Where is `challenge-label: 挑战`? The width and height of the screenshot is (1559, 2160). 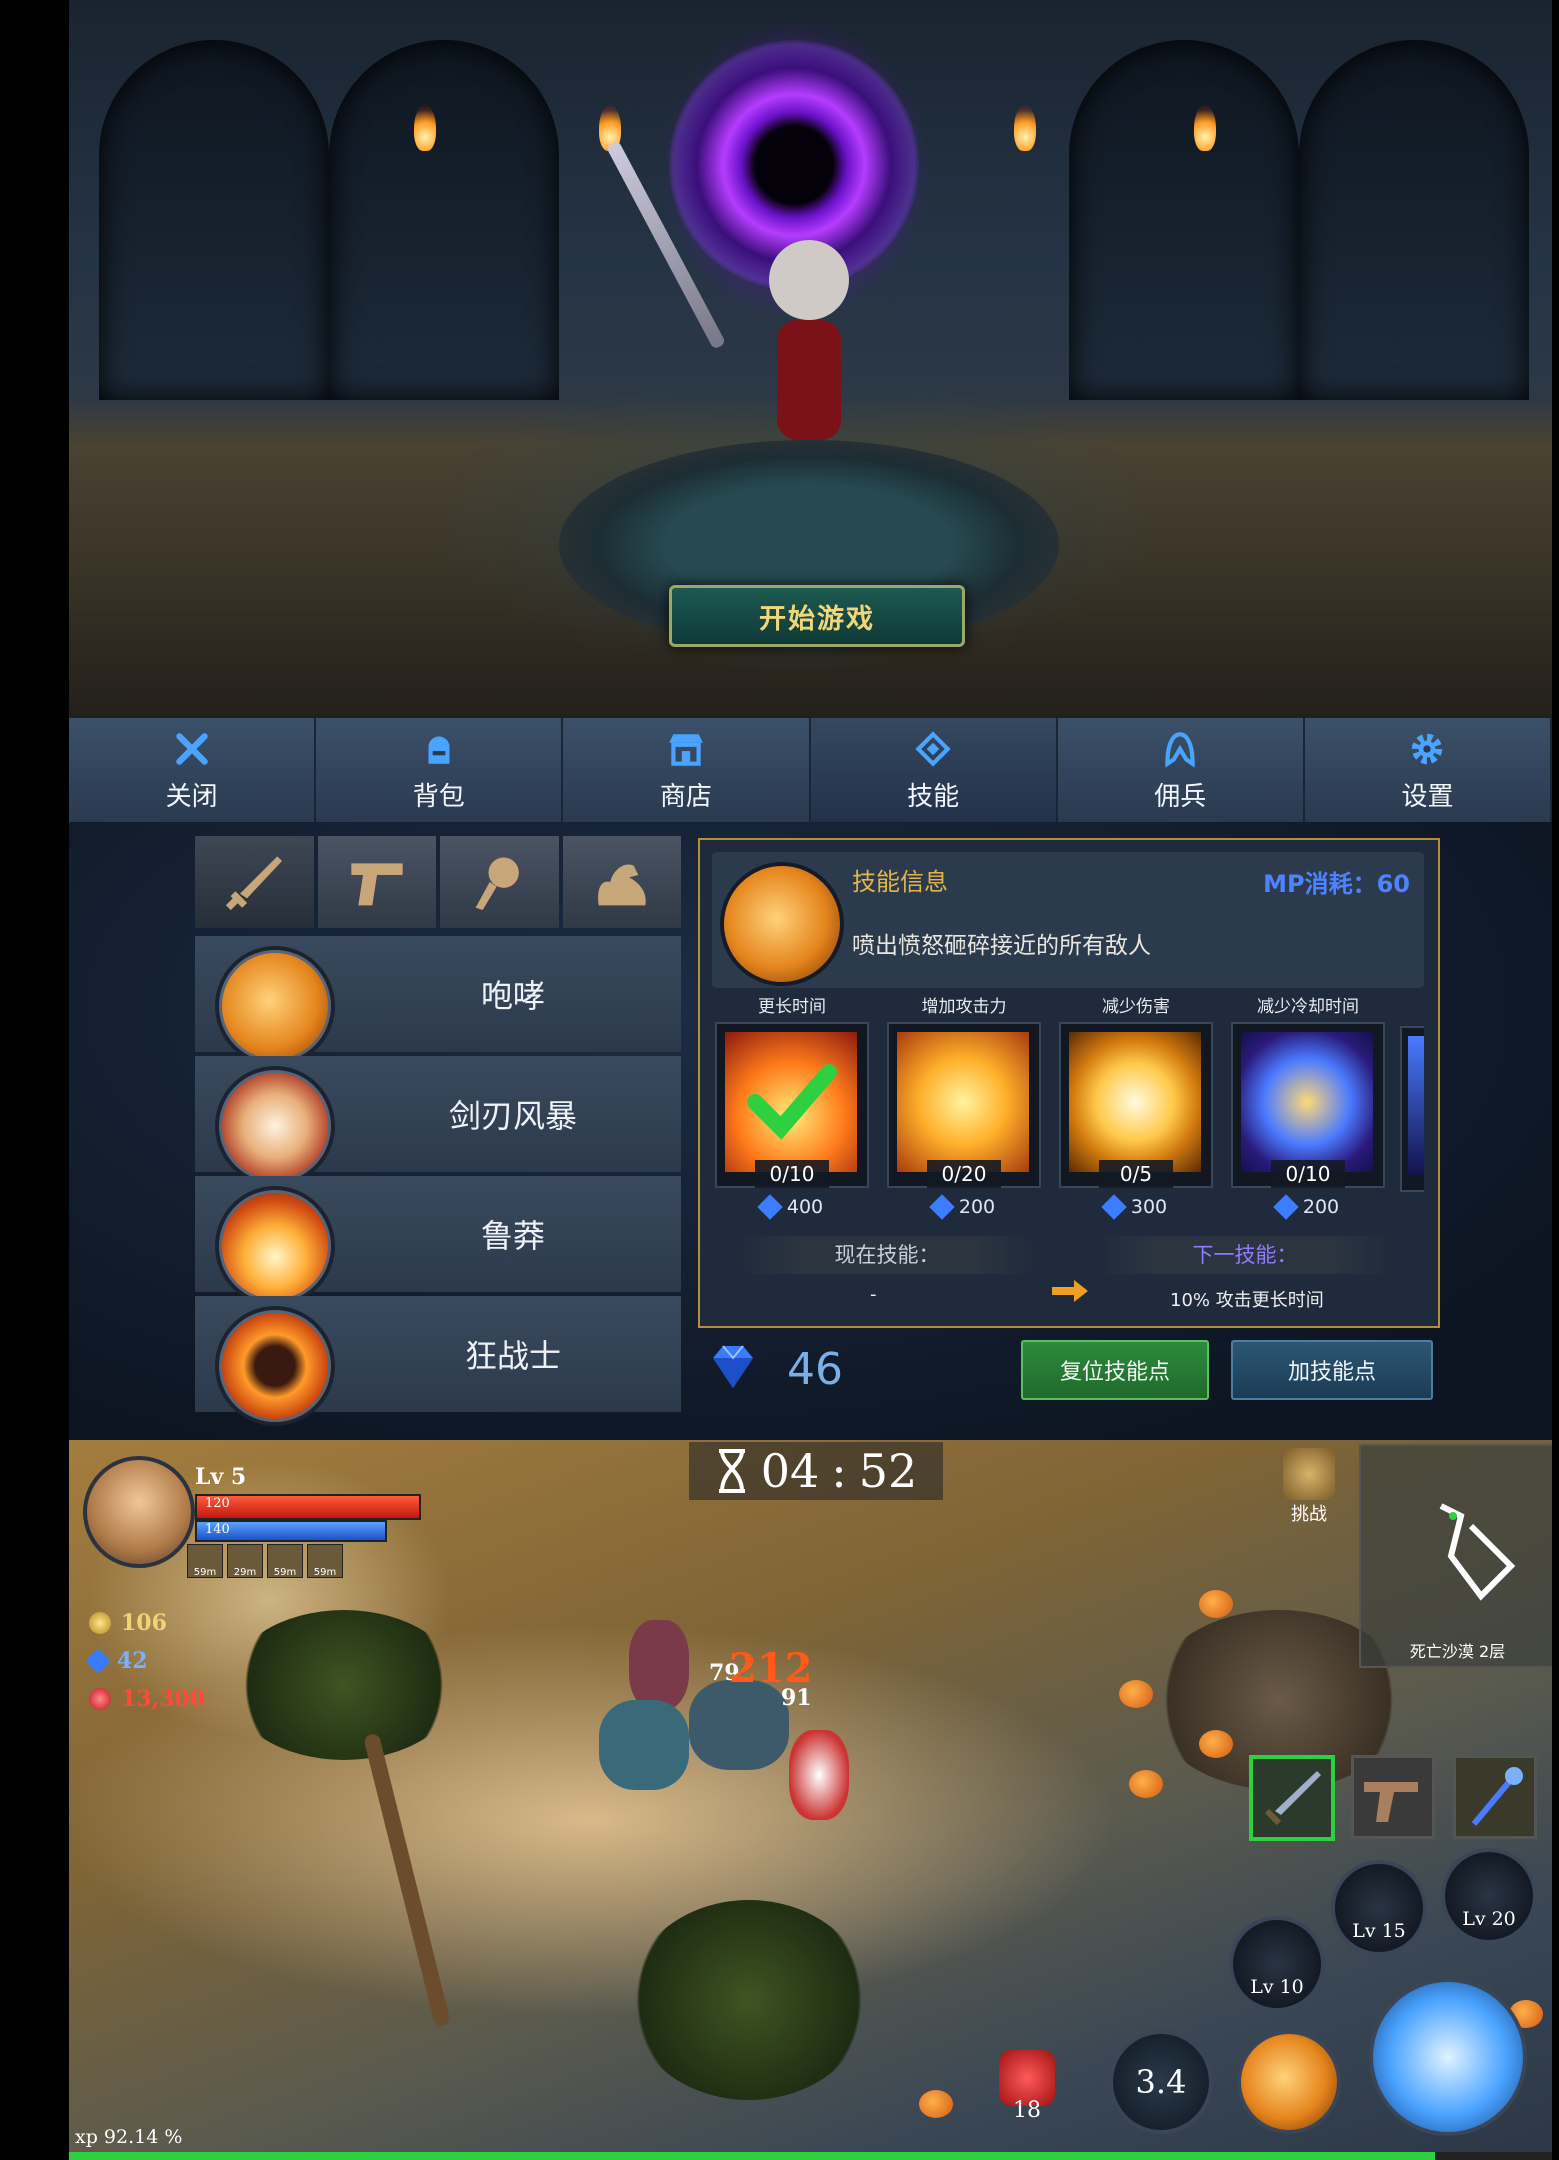 challenge-label: 挑战 is located at coordinates (1309, 1514).